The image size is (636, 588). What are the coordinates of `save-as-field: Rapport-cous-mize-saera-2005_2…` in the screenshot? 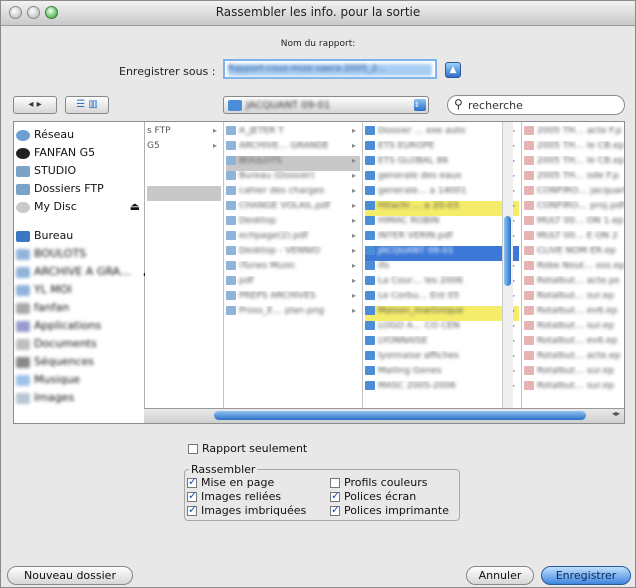 It's located at (330, 69).